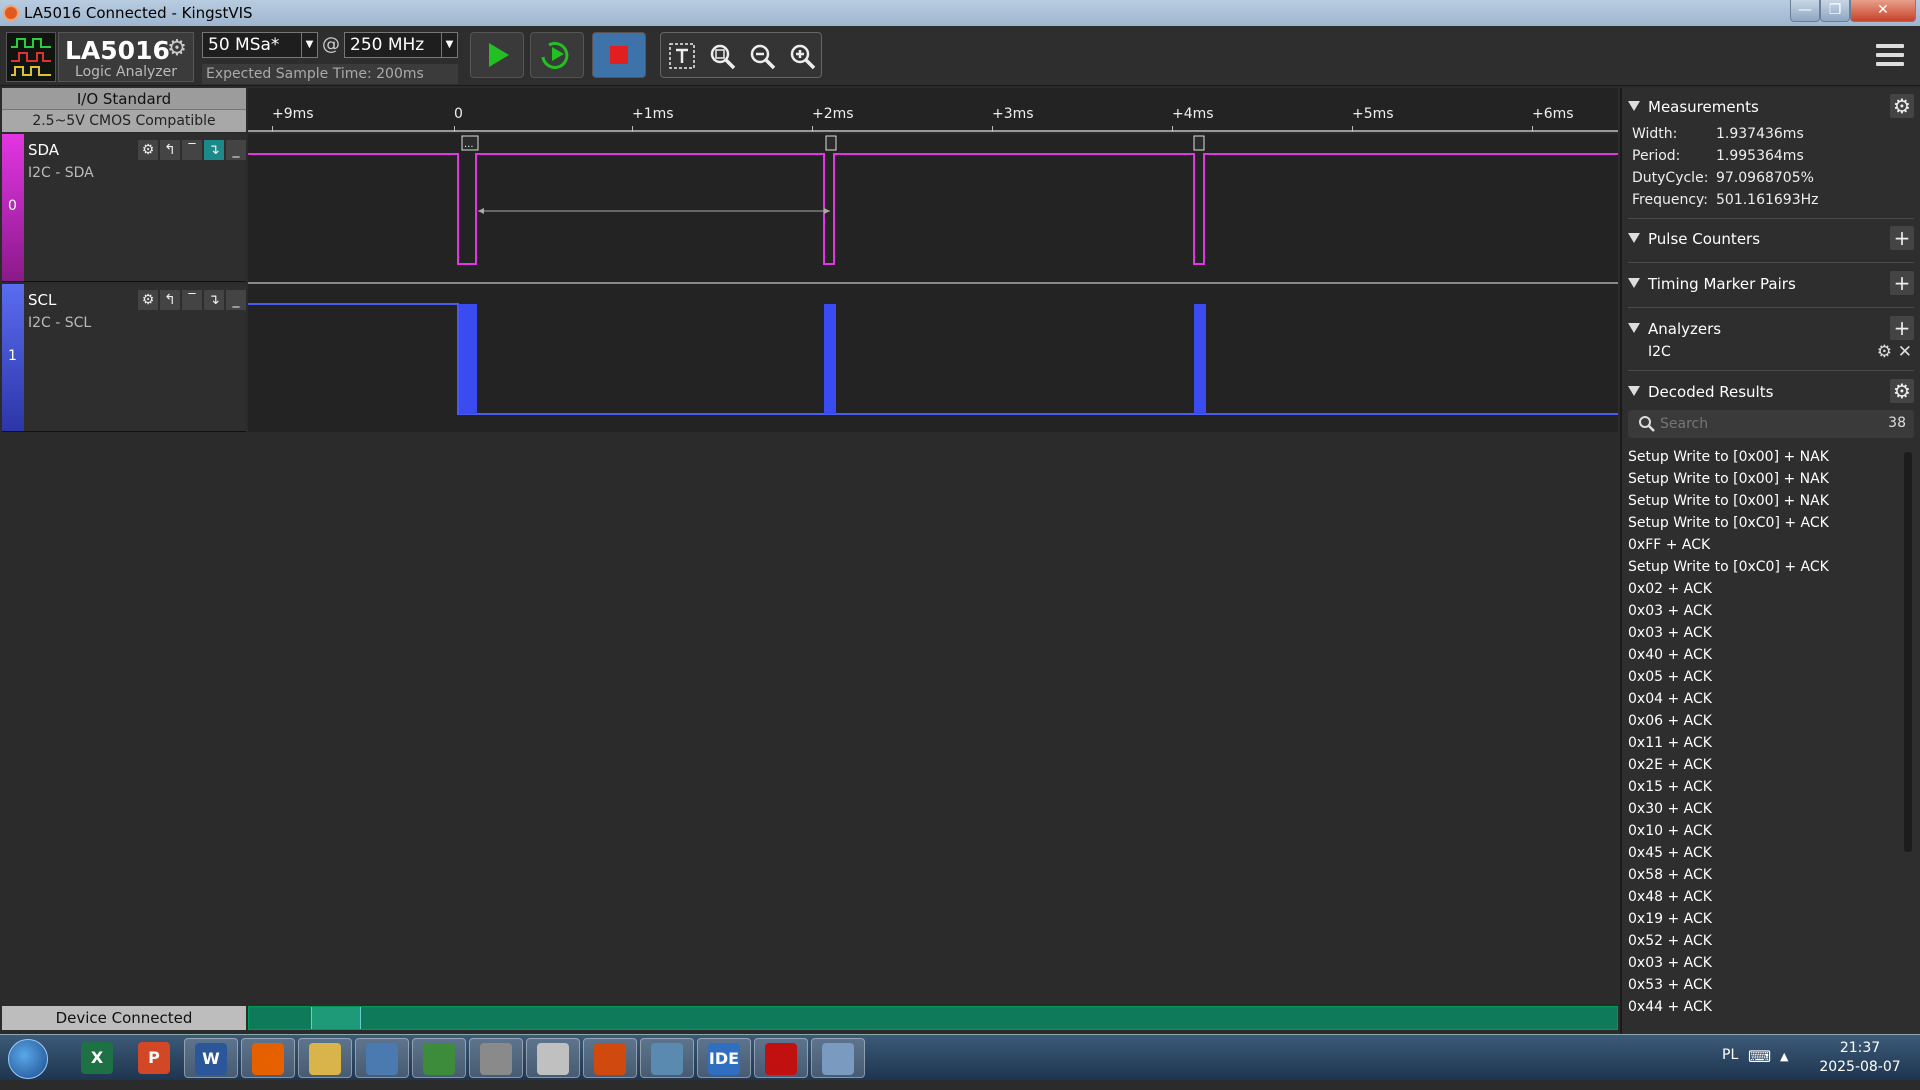  I want to click on zoom-in-icon, so click(802, 56).